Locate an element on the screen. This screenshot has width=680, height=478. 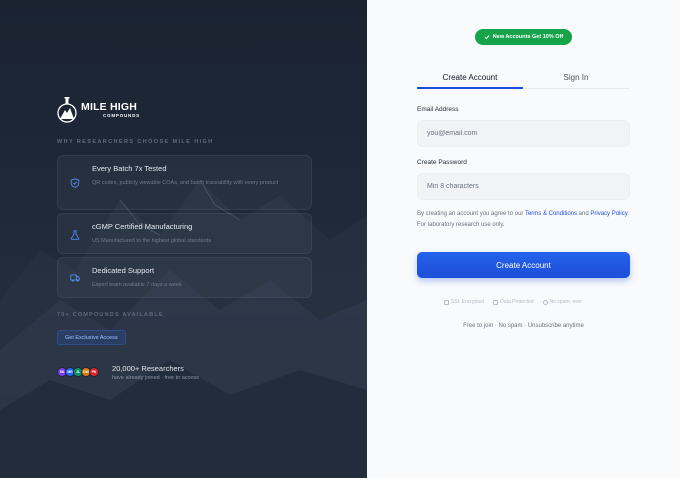
lock-icon is located at coordinates (446, 302).